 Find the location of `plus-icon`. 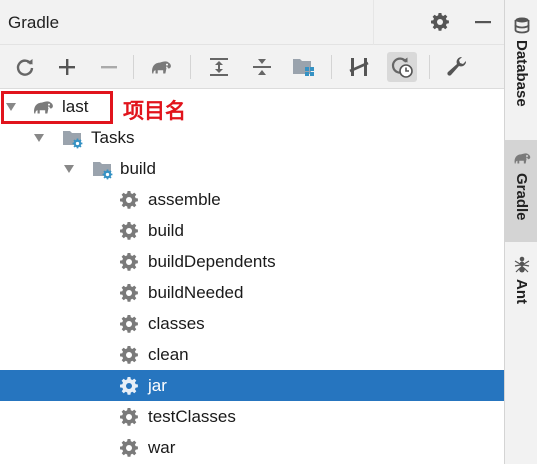

plus-icon is located at coordinates (67, 67).